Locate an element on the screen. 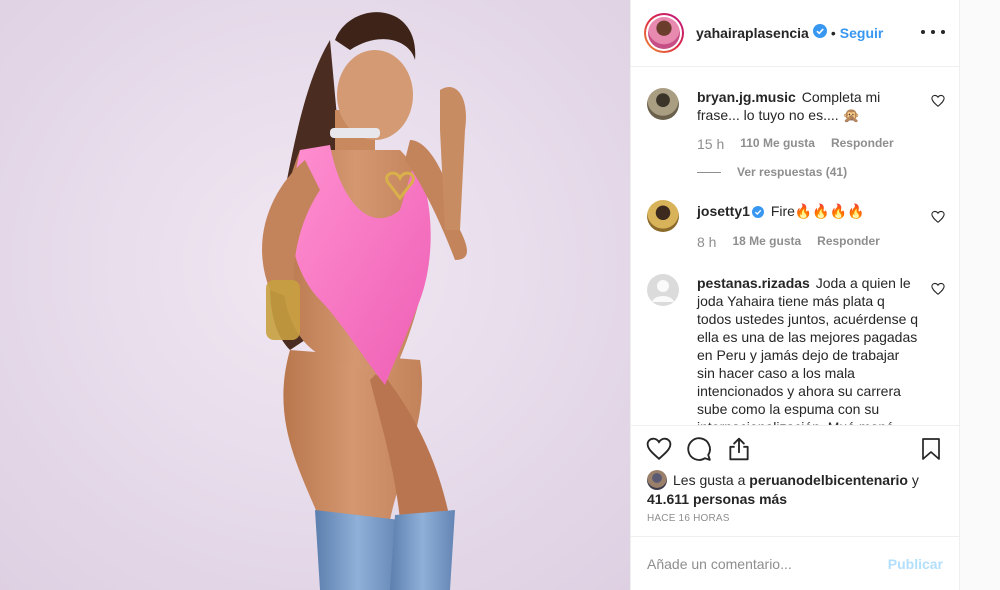 The image size is (1000, 590). save-button is located at coordinates (931, 449).